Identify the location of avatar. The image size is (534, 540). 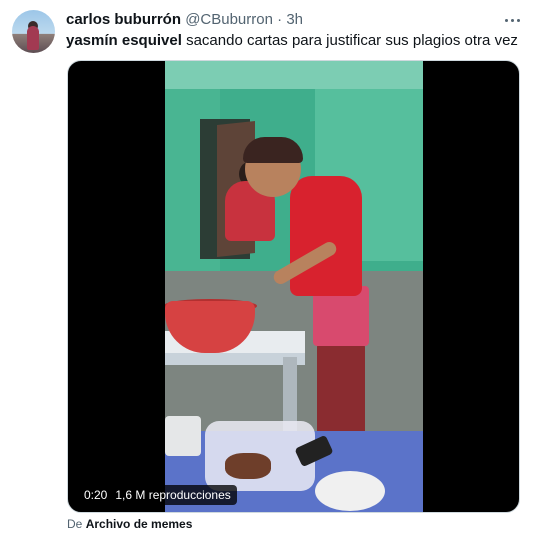
(33, 31).